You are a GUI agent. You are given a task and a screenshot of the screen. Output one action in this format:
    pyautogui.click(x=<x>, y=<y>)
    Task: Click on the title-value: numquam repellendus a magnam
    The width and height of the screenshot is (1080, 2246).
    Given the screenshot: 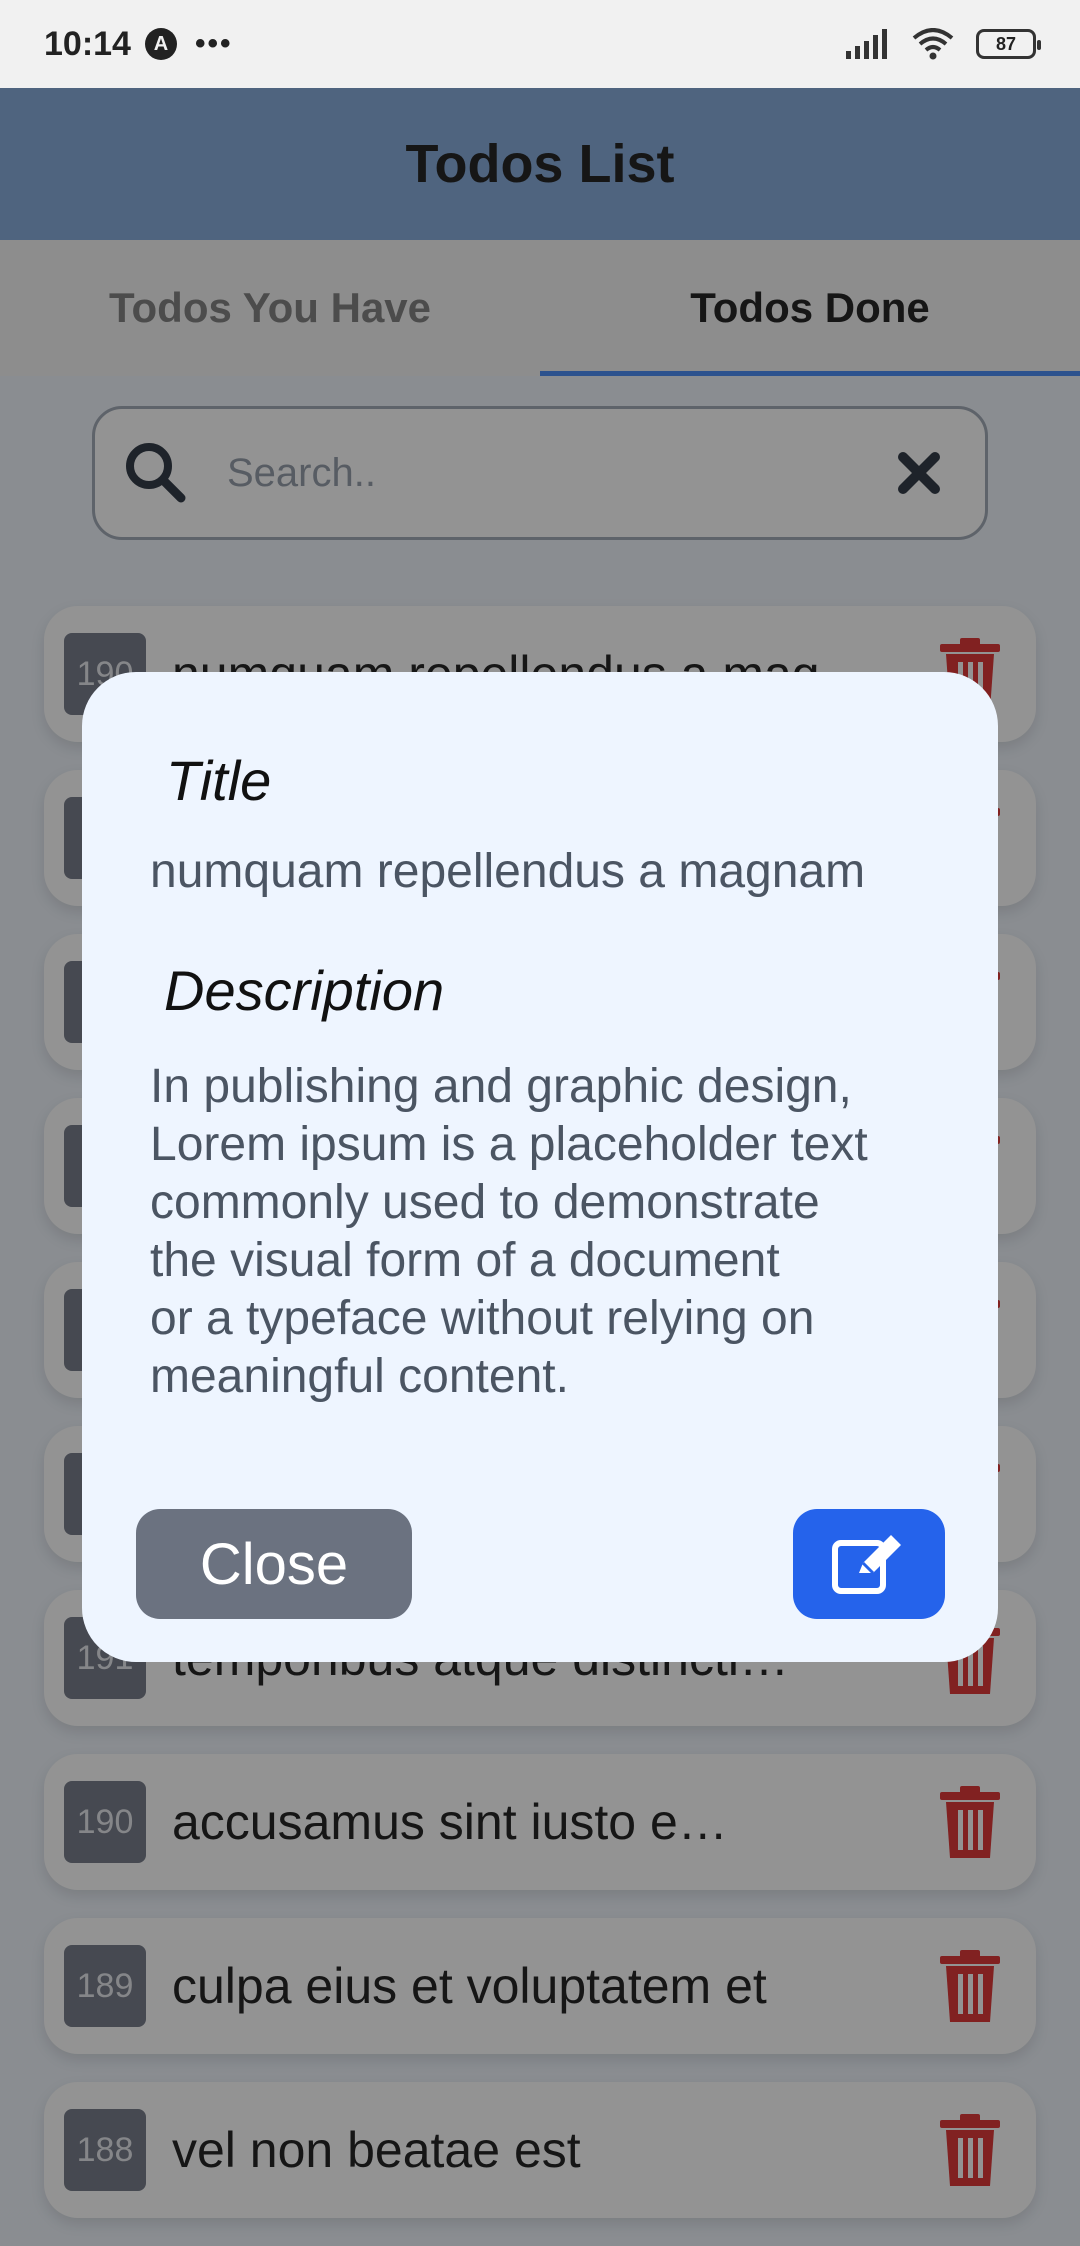 What is the action you would take?
    pyautogui.click(x=508, y=871)
    